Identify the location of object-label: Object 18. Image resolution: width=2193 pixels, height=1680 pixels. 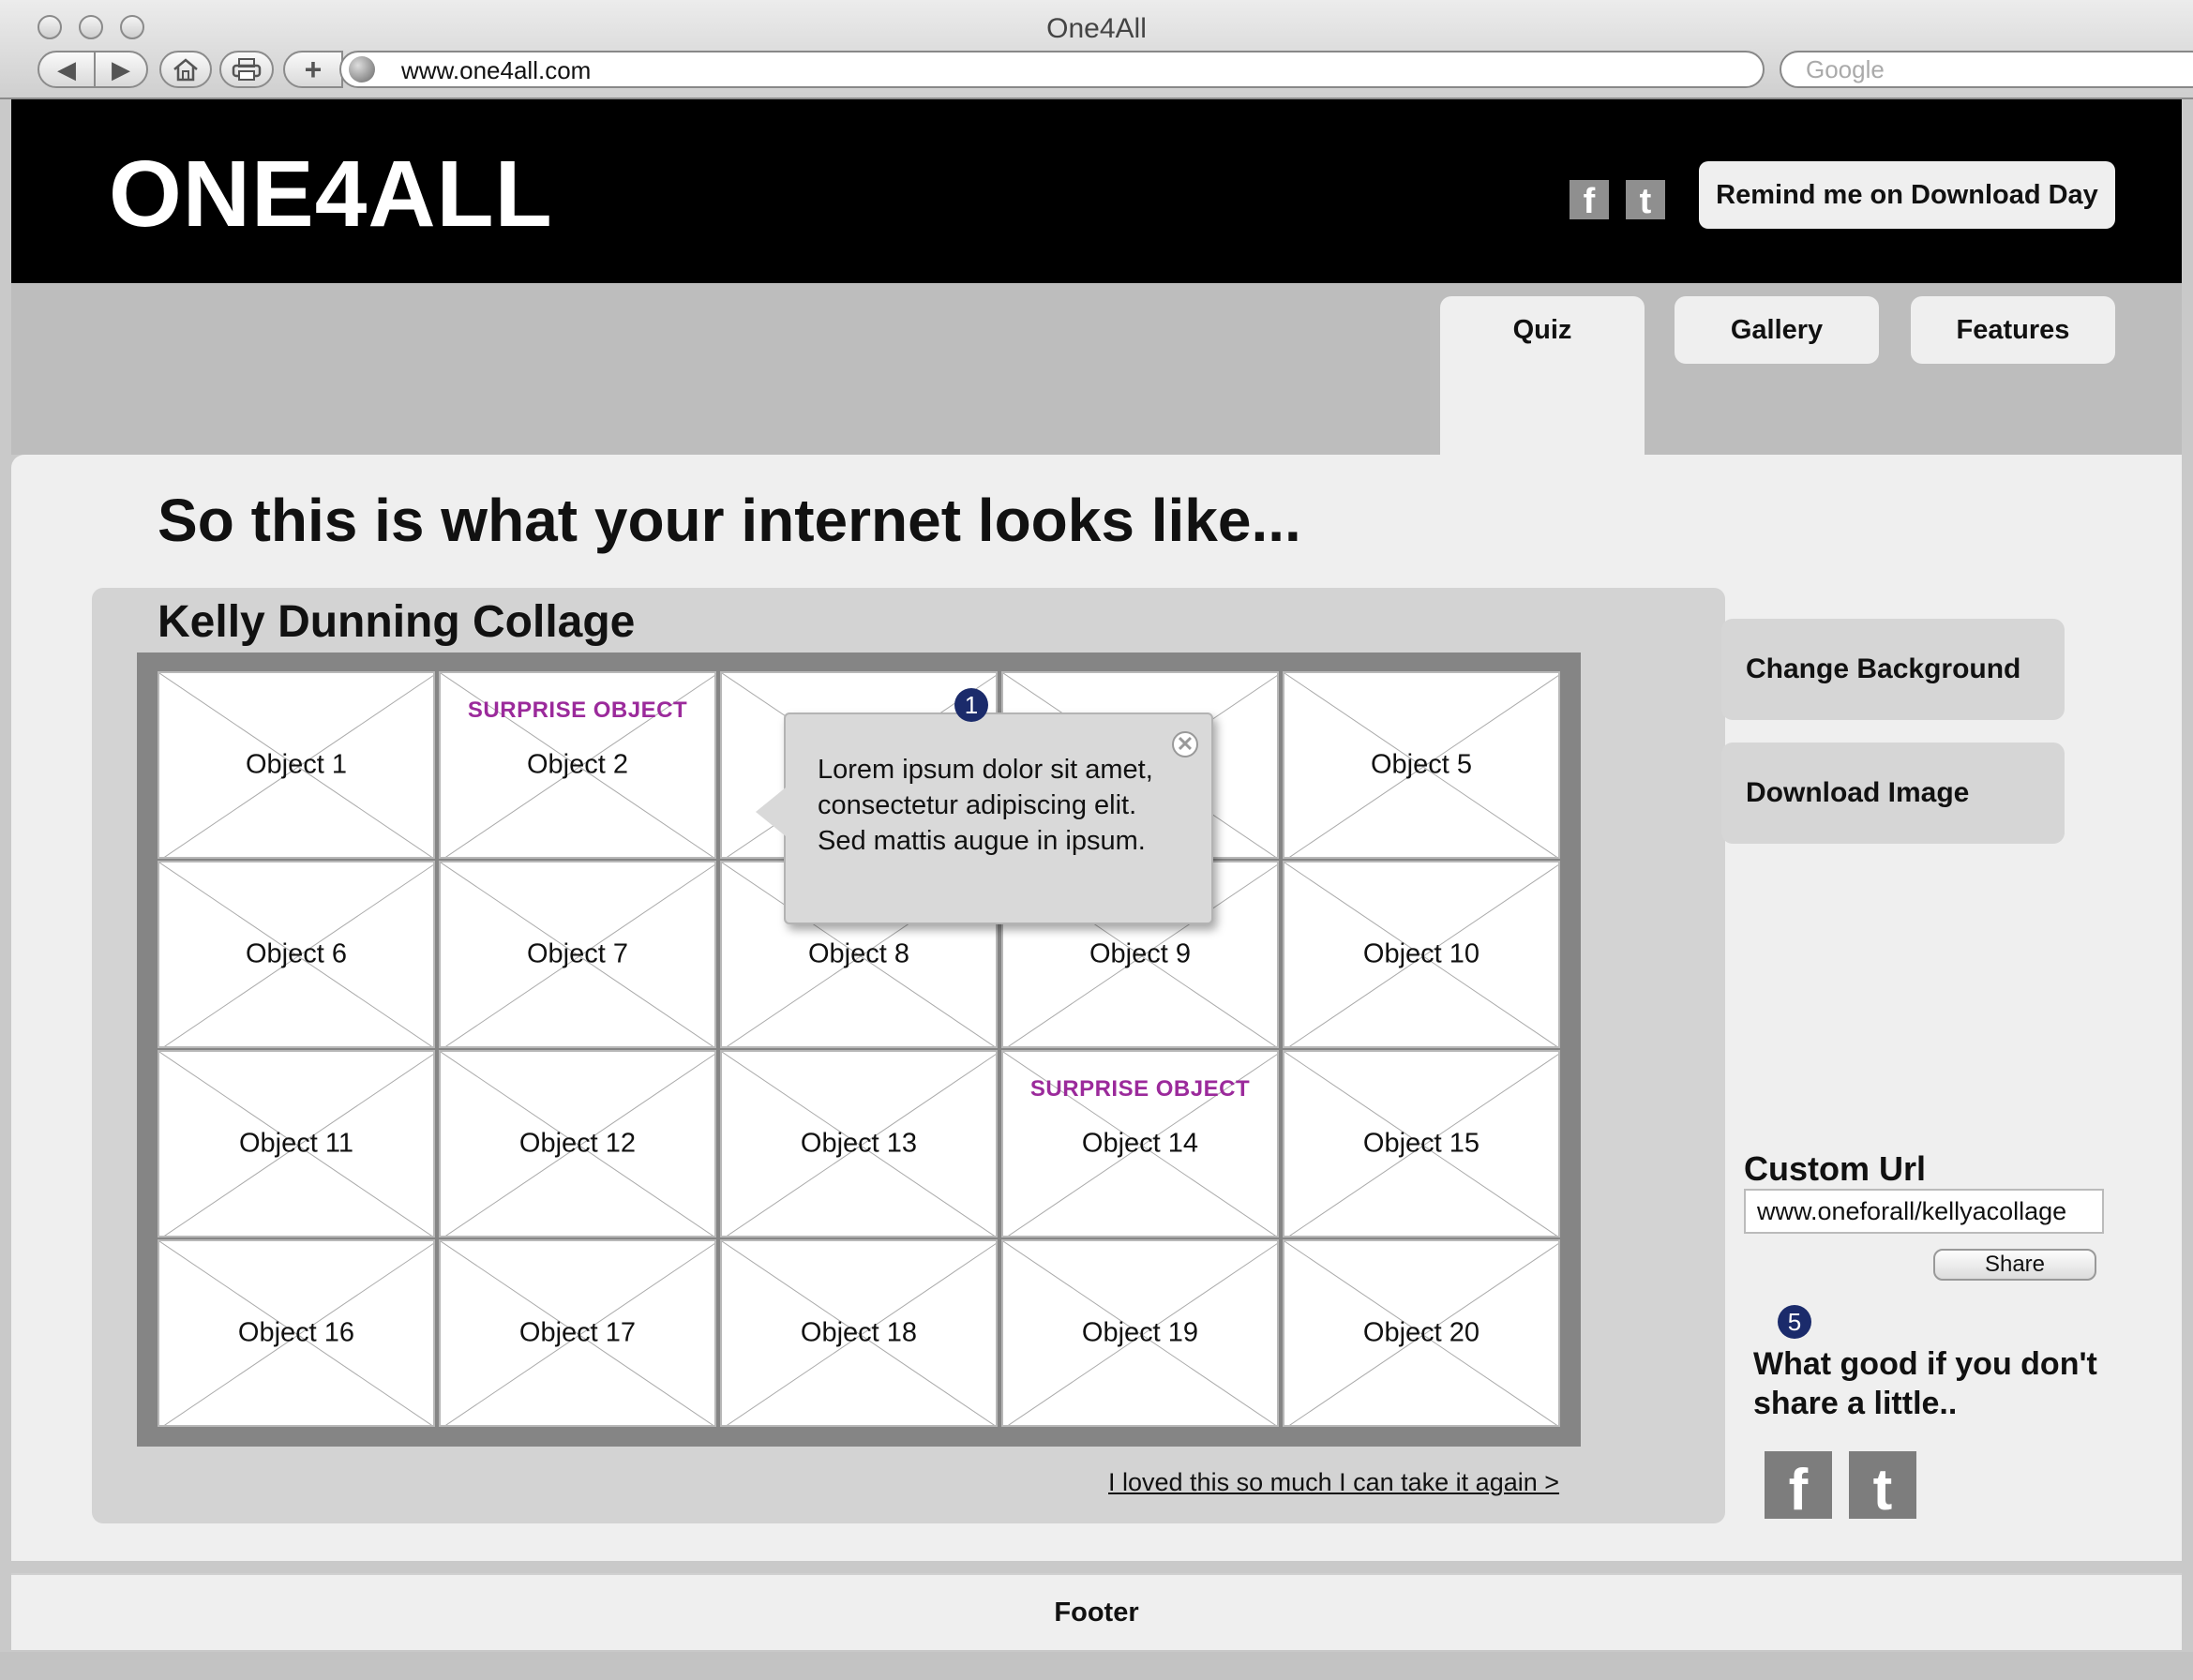
(859, 1332).